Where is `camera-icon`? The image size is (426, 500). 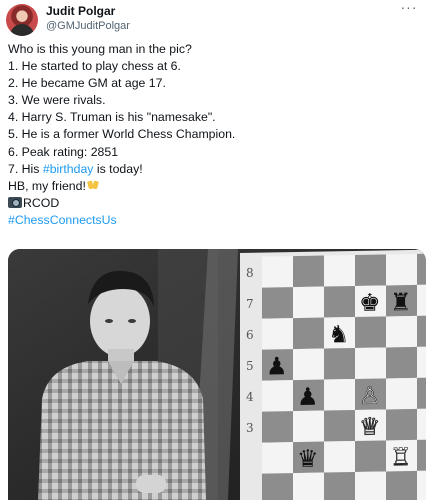
camera-icon is located at coordinates (15, 202).